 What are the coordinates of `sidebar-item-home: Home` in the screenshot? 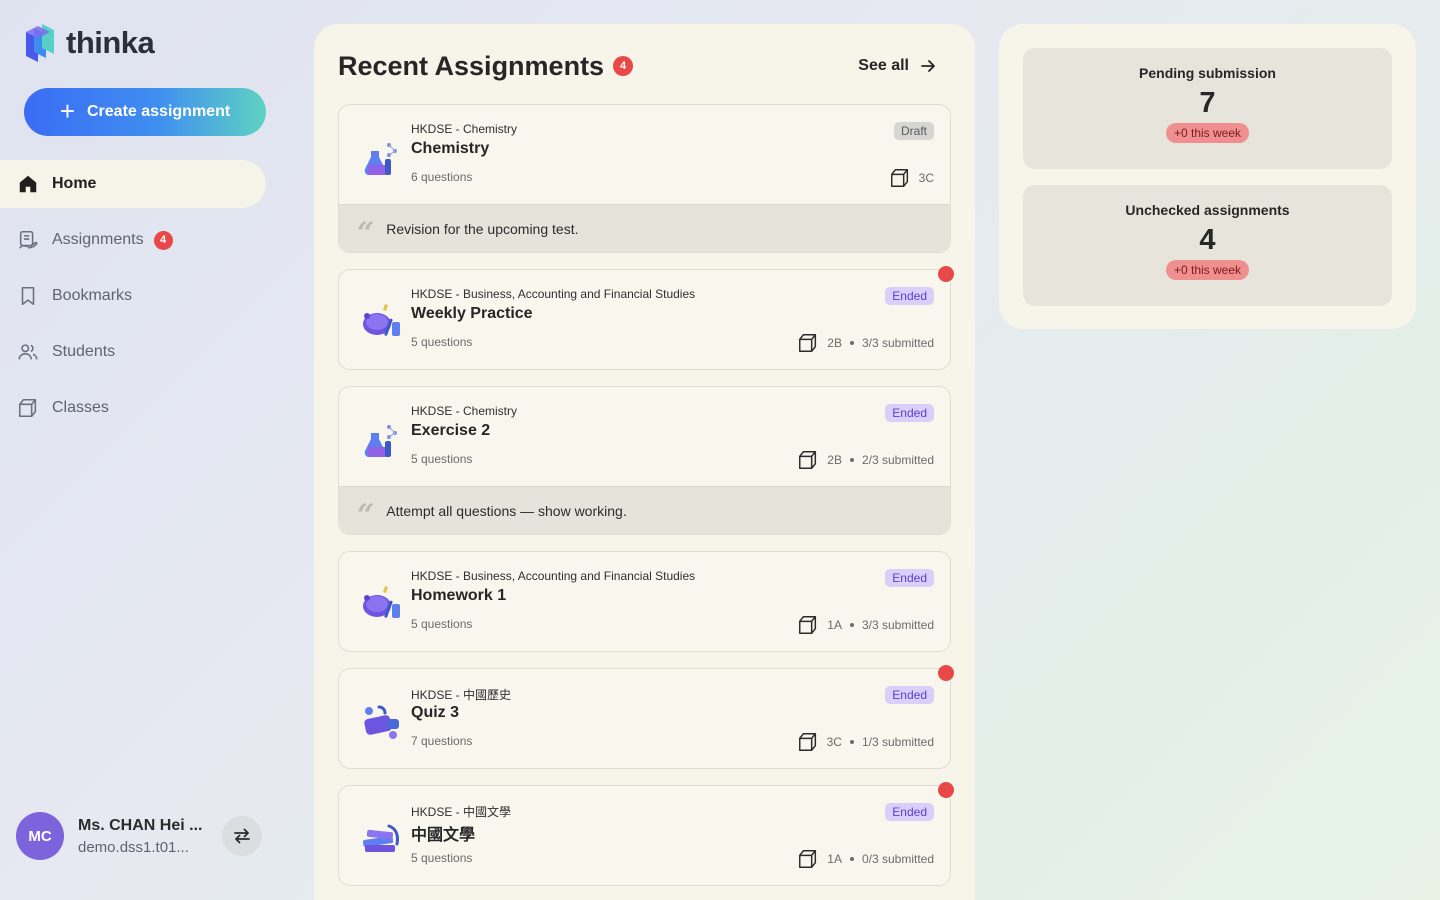 It's located at (133, 184).